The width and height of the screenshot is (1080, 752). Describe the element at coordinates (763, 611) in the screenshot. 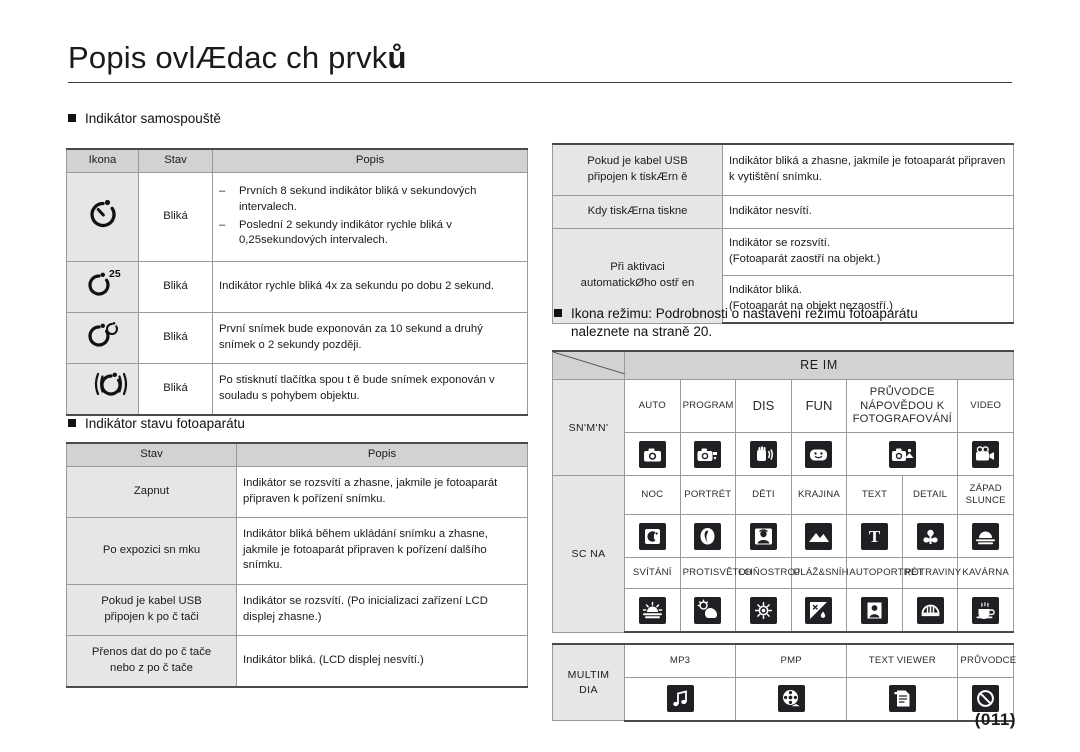

I see `fireworks-icon` at that location.